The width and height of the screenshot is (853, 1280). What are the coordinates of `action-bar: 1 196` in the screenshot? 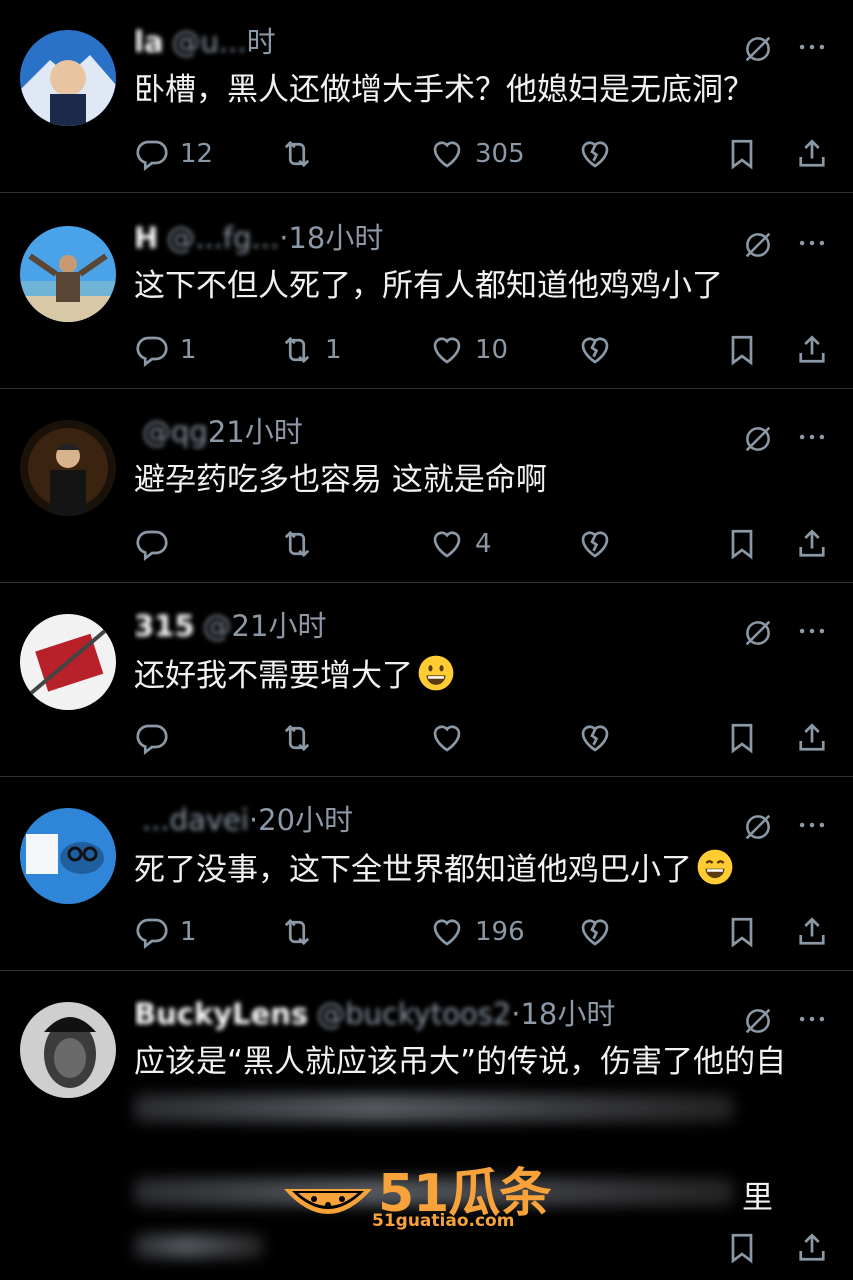 It's located at (483, 932).